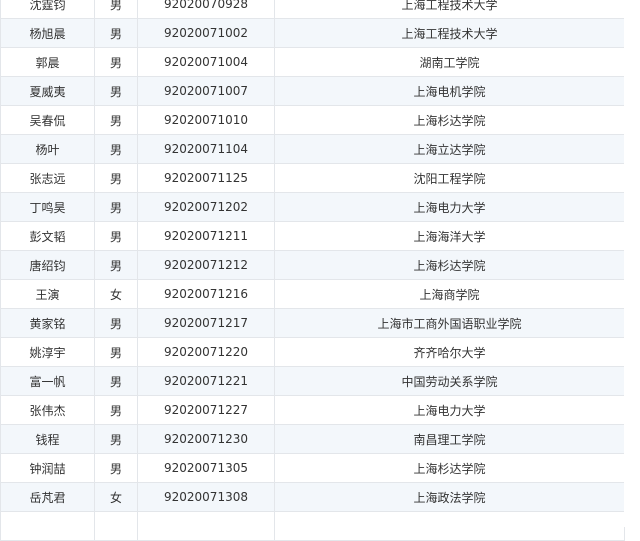 This screenshot has width=640, height=541. Describe the element at coordinates (47, 236) in the screenshot. I see `name-cell: 彭文韬` at that location.